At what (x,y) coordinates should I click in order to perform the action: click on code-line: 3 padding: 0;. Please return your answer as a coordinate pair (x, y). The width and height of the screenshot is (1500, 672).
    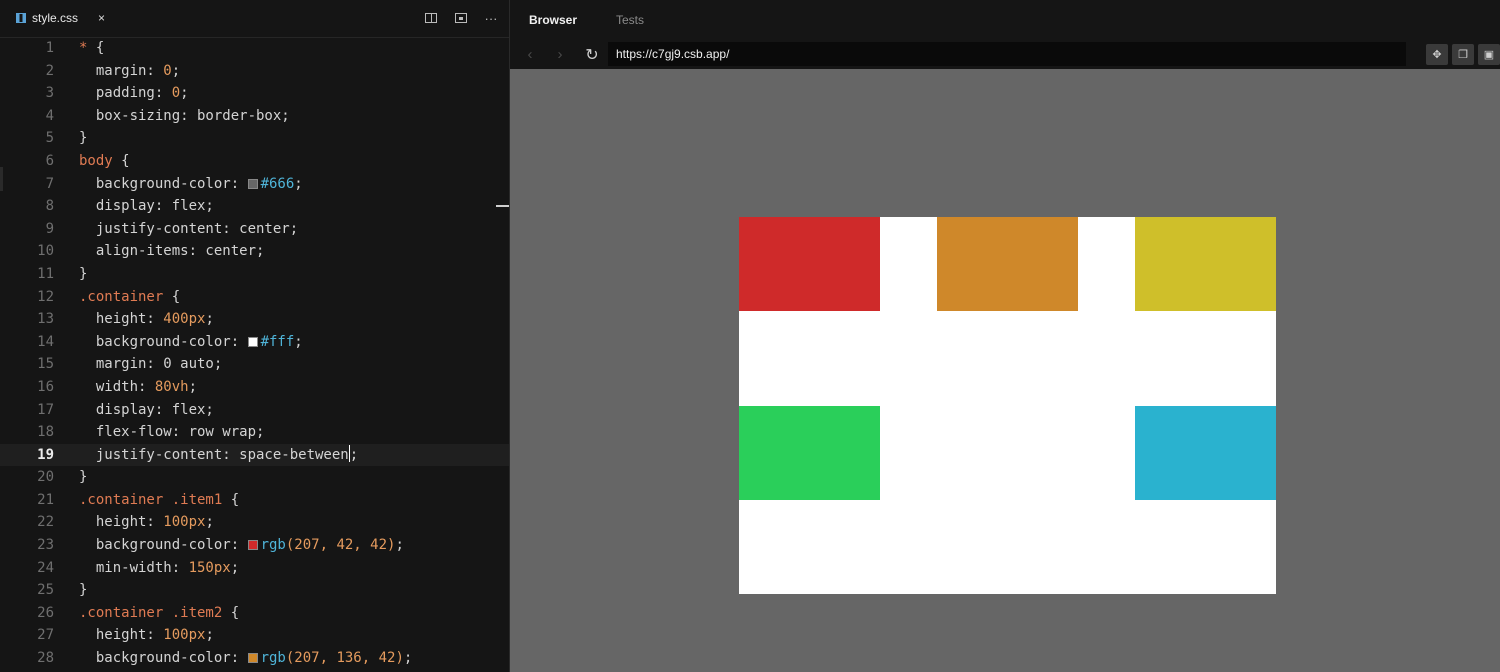
    Looking at the image, I should click on (254, 93).